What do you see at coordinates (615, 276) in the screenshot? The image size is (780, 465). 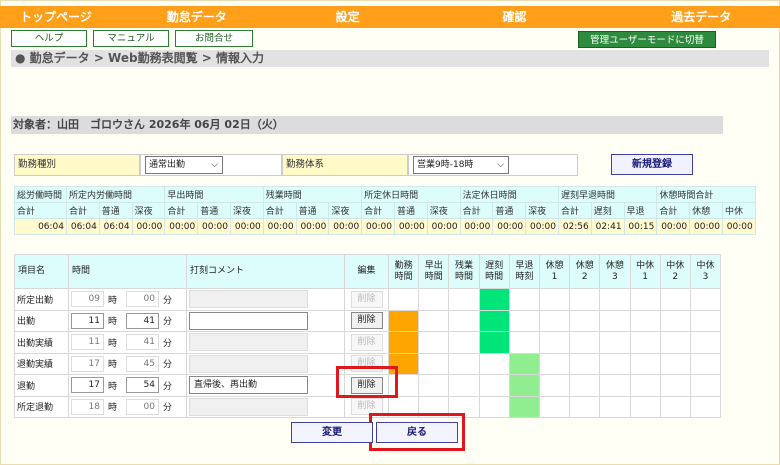 I see `col-chart-label: 3` at bounding box center [615, 276].